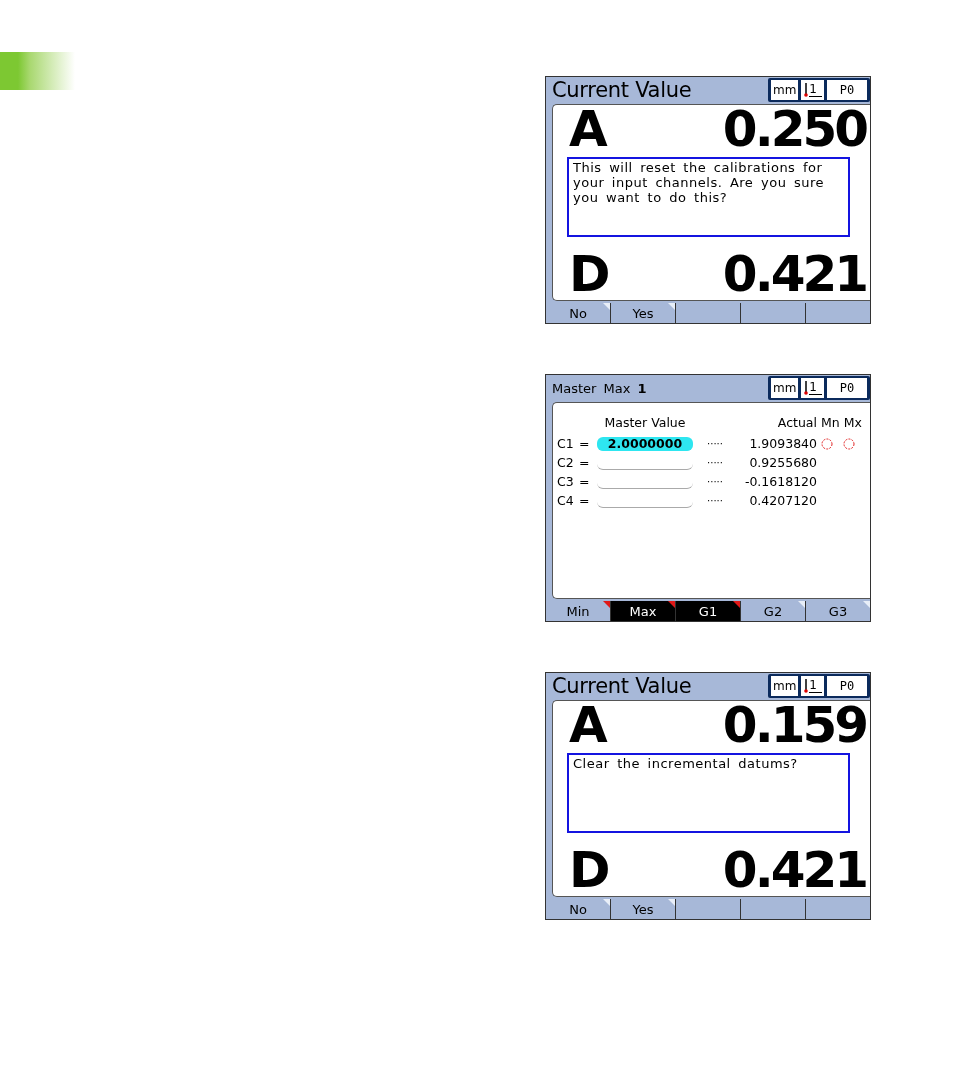 The height and width of the screenshot is (1090, 954). What do you see at coordinates (643, 611) in the screenshot?
I see `softkey: Max` at bounding box center [643, 611].